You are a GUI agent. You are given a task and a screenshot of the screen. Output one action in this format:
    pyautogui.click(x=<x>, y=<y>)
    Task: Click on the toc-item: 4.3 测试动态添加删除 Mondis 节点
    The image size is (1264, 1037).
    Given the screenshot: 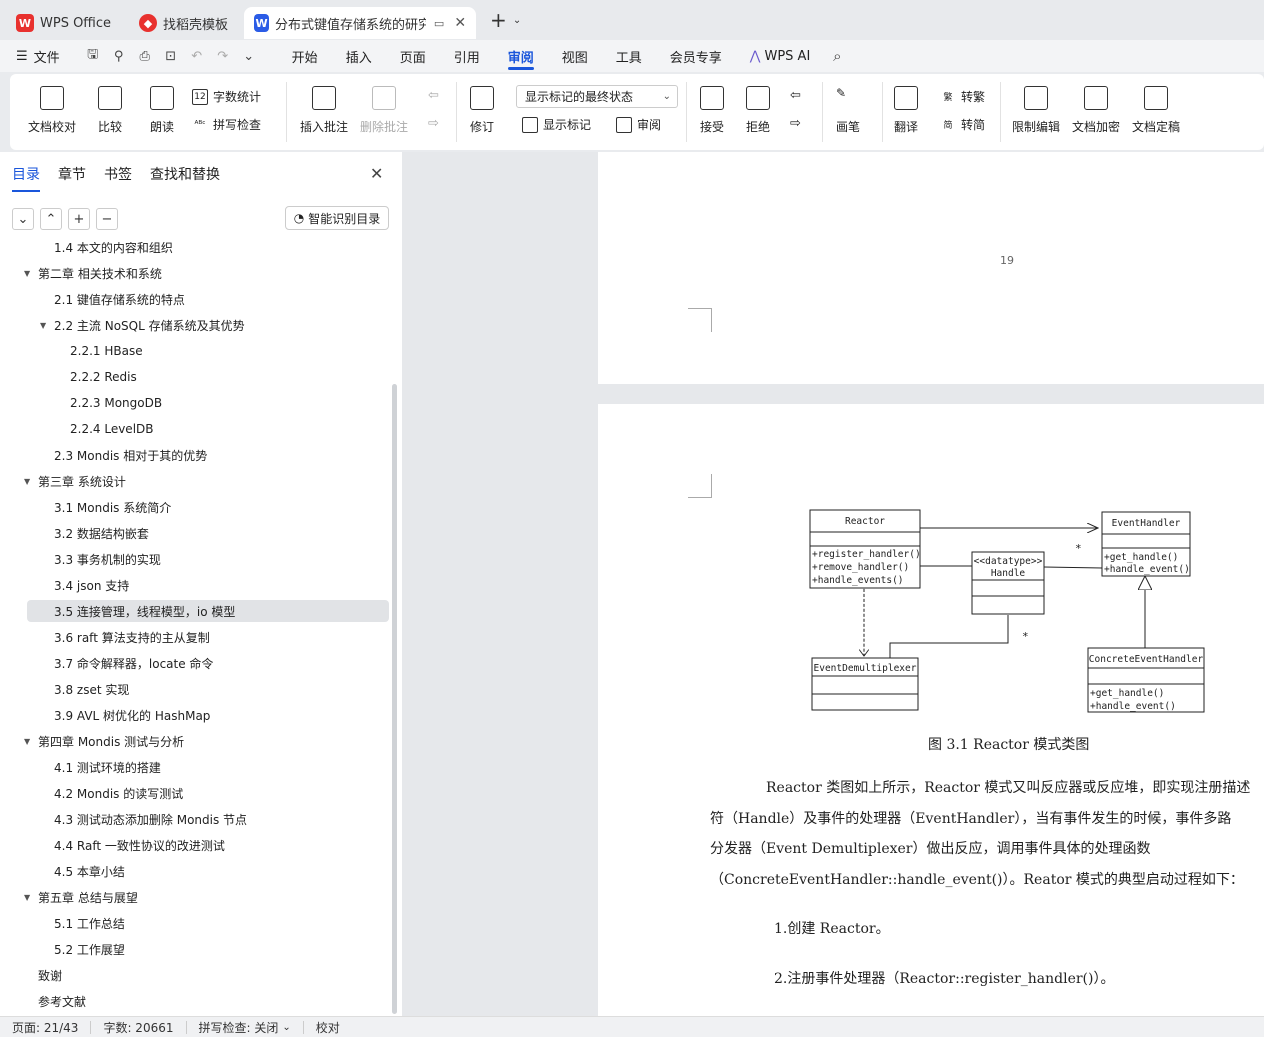 What is the action you would take?
    pyautogui.click(x=196, y=819)
    